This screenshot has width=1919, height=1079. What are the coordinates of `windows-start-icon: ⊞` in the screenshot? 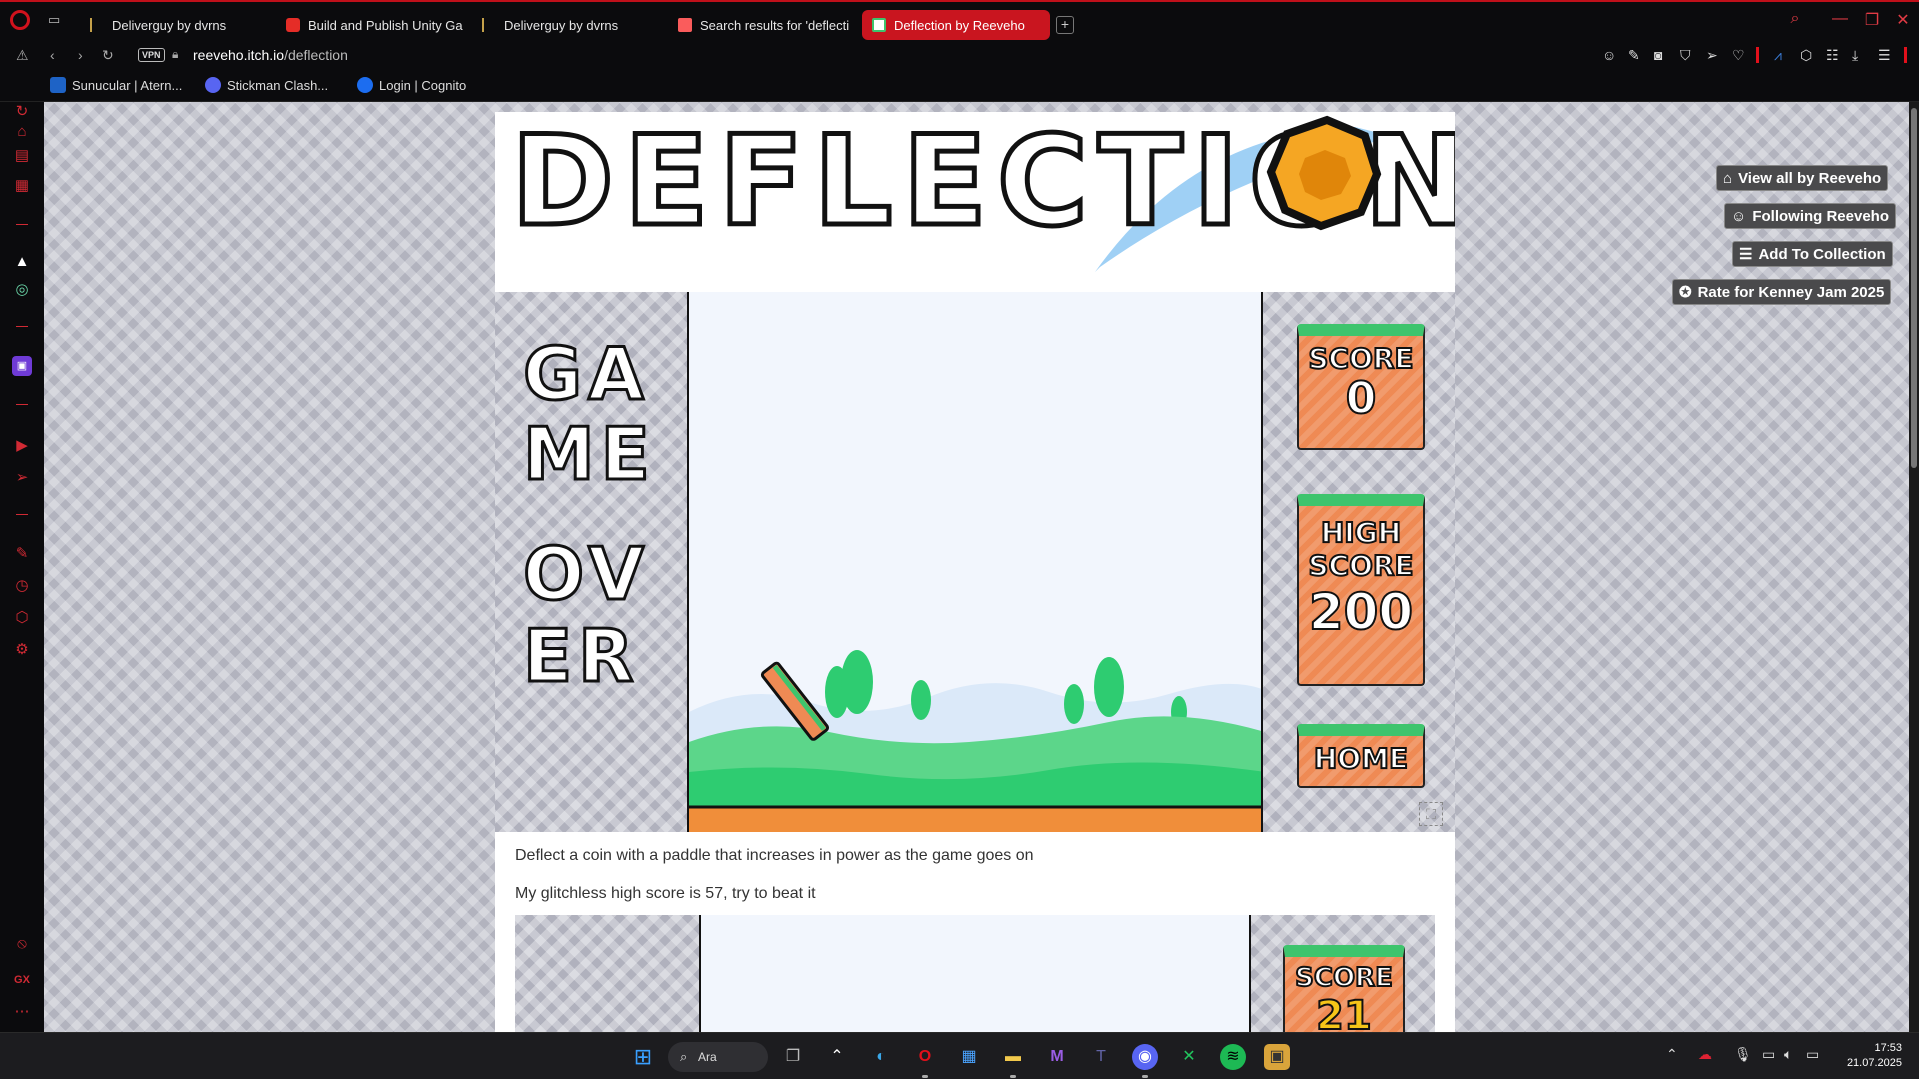 It's located at (643, 1057).